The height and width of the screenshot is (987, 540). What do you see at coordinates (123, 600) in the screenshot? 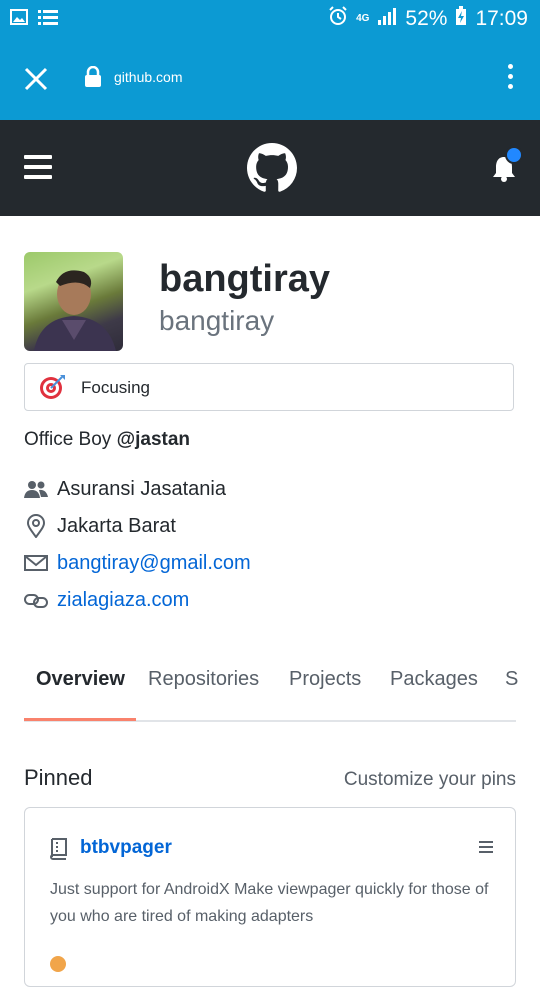
I see `website-link: zialagiaza.com` at bounding box center [123, 600].